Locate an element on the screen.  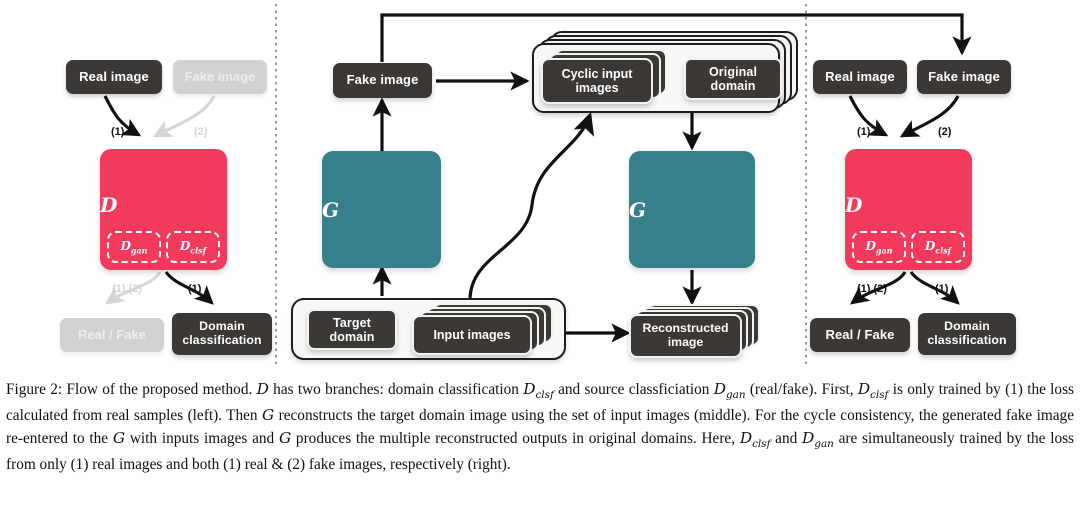
left-label-d-to-realfake: (1).(2) is located at coordinates (127, 289).